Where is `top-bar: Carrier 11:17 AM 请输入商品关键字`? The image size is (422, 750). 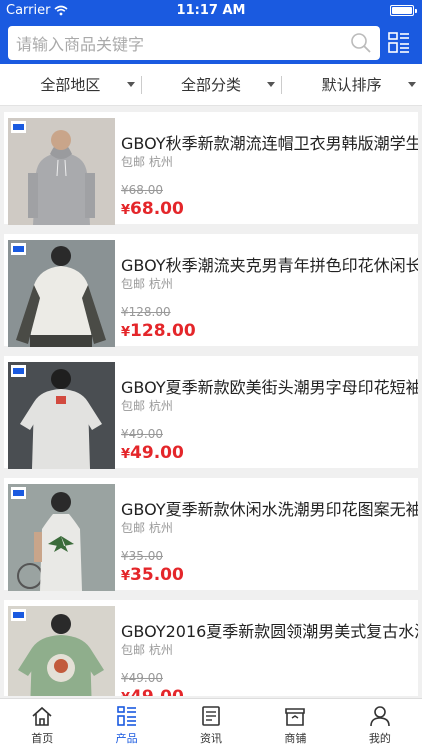
top-bar: Carrier 11:17 AM 请输入商品关键字 is located at coordinates (211, 32).